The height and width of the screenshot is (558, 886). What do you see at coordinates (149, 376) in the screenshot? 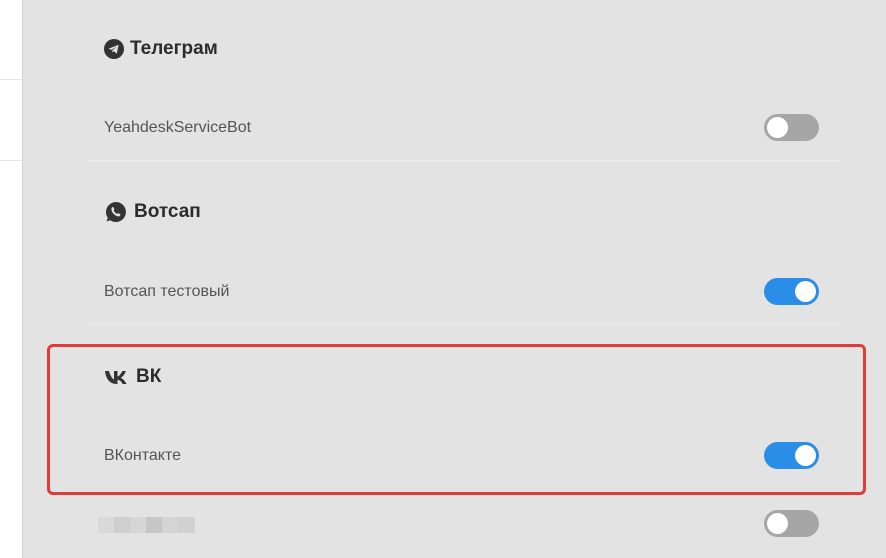
I see `section-title: ВК` at bounding box center [149, 376].